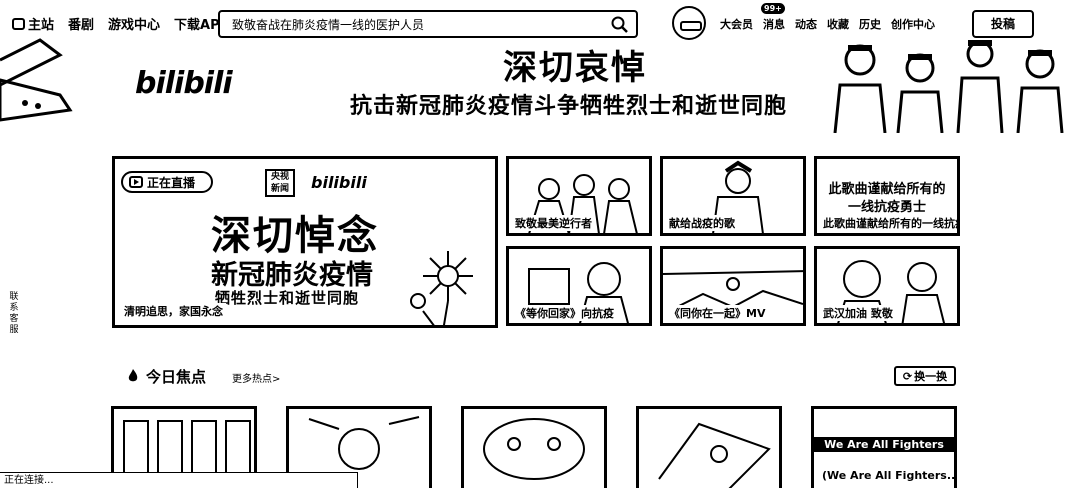 Image resolution: width=1080 pixels, height=488 pixels. I want to click on refresh-button: ⟳ 换一换, so click(925, 376).